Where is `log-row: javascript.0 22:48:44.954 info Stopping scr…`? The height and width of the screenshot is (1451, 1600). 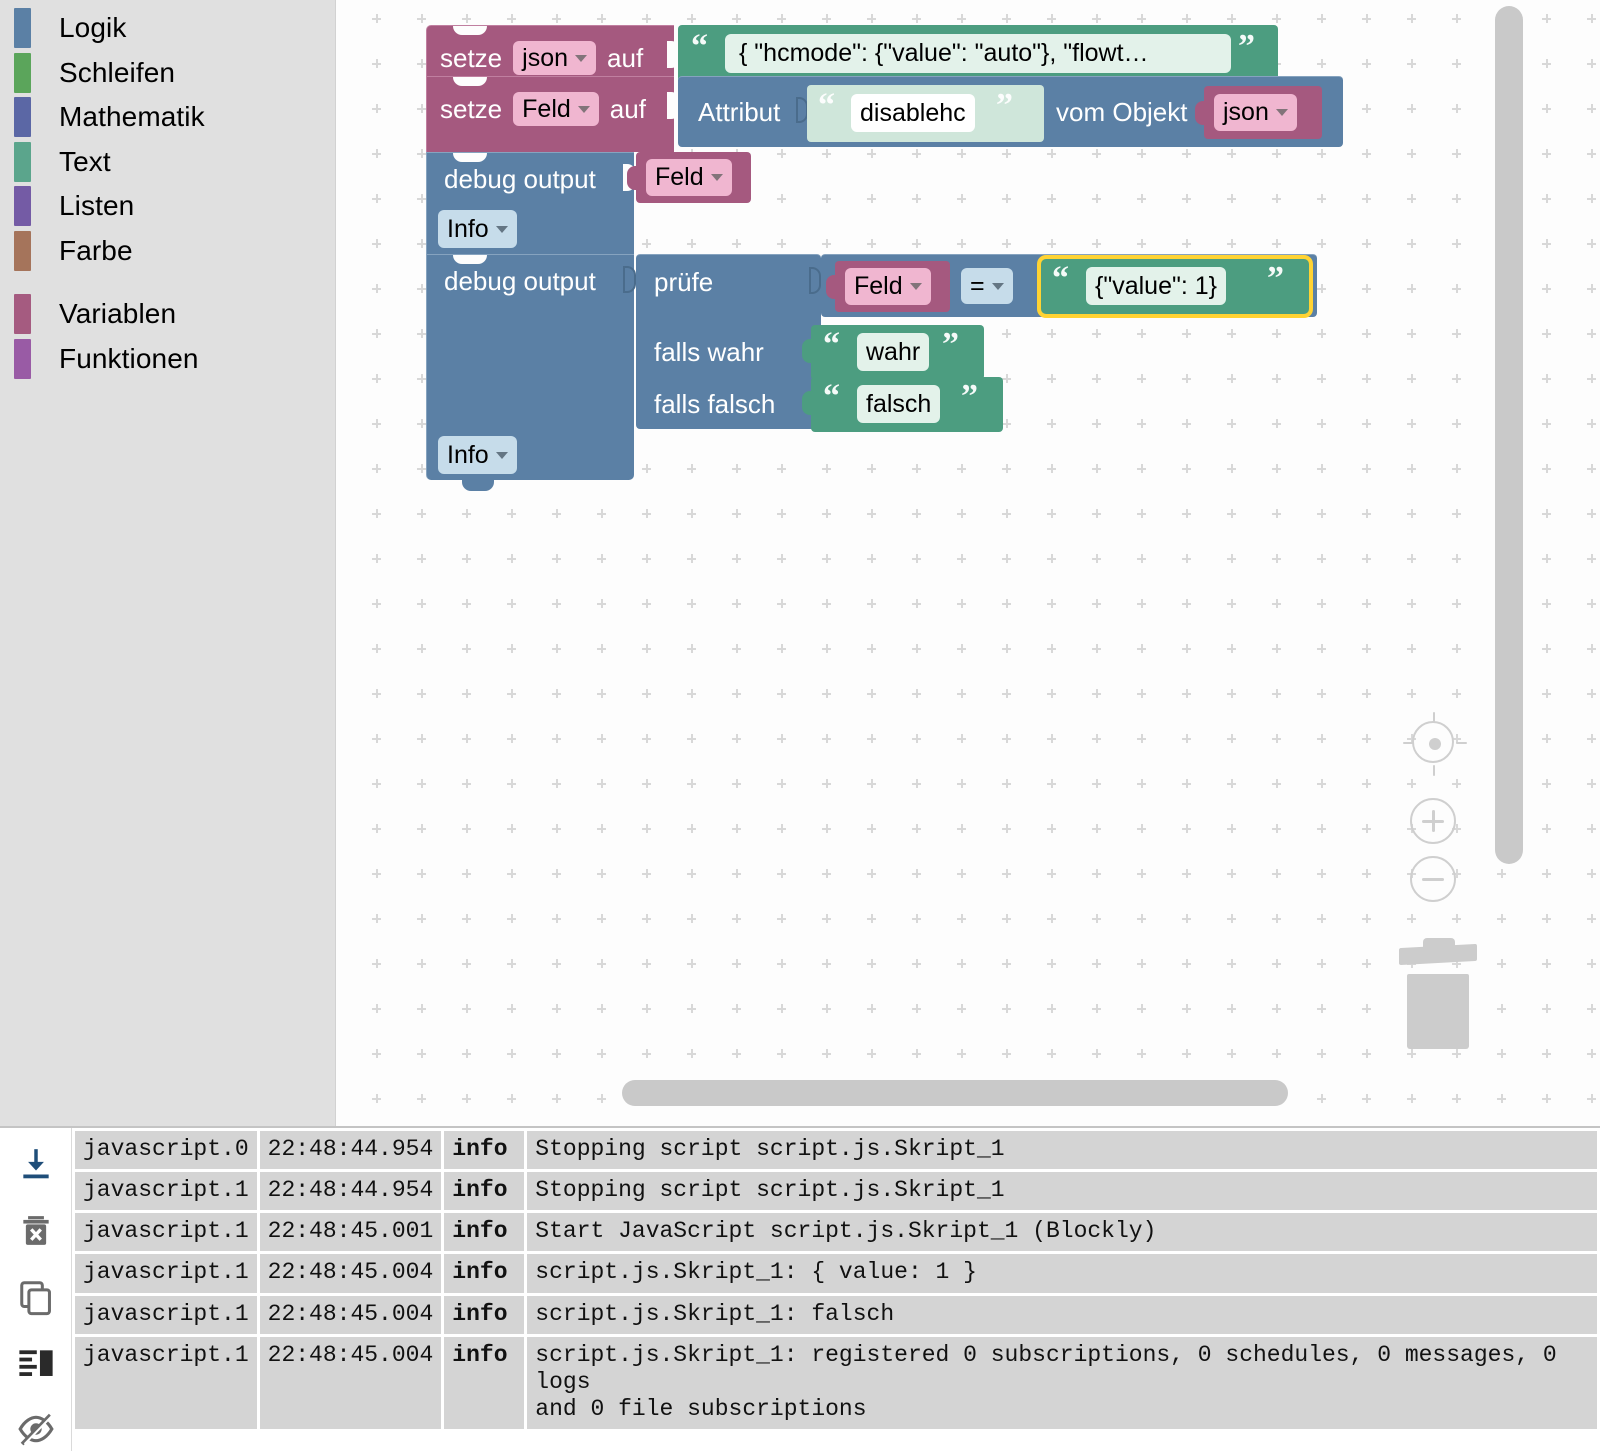 log-row: javascript.0 22:48:44.954 info Stopping scr… is located at coordinates (836, 1150).